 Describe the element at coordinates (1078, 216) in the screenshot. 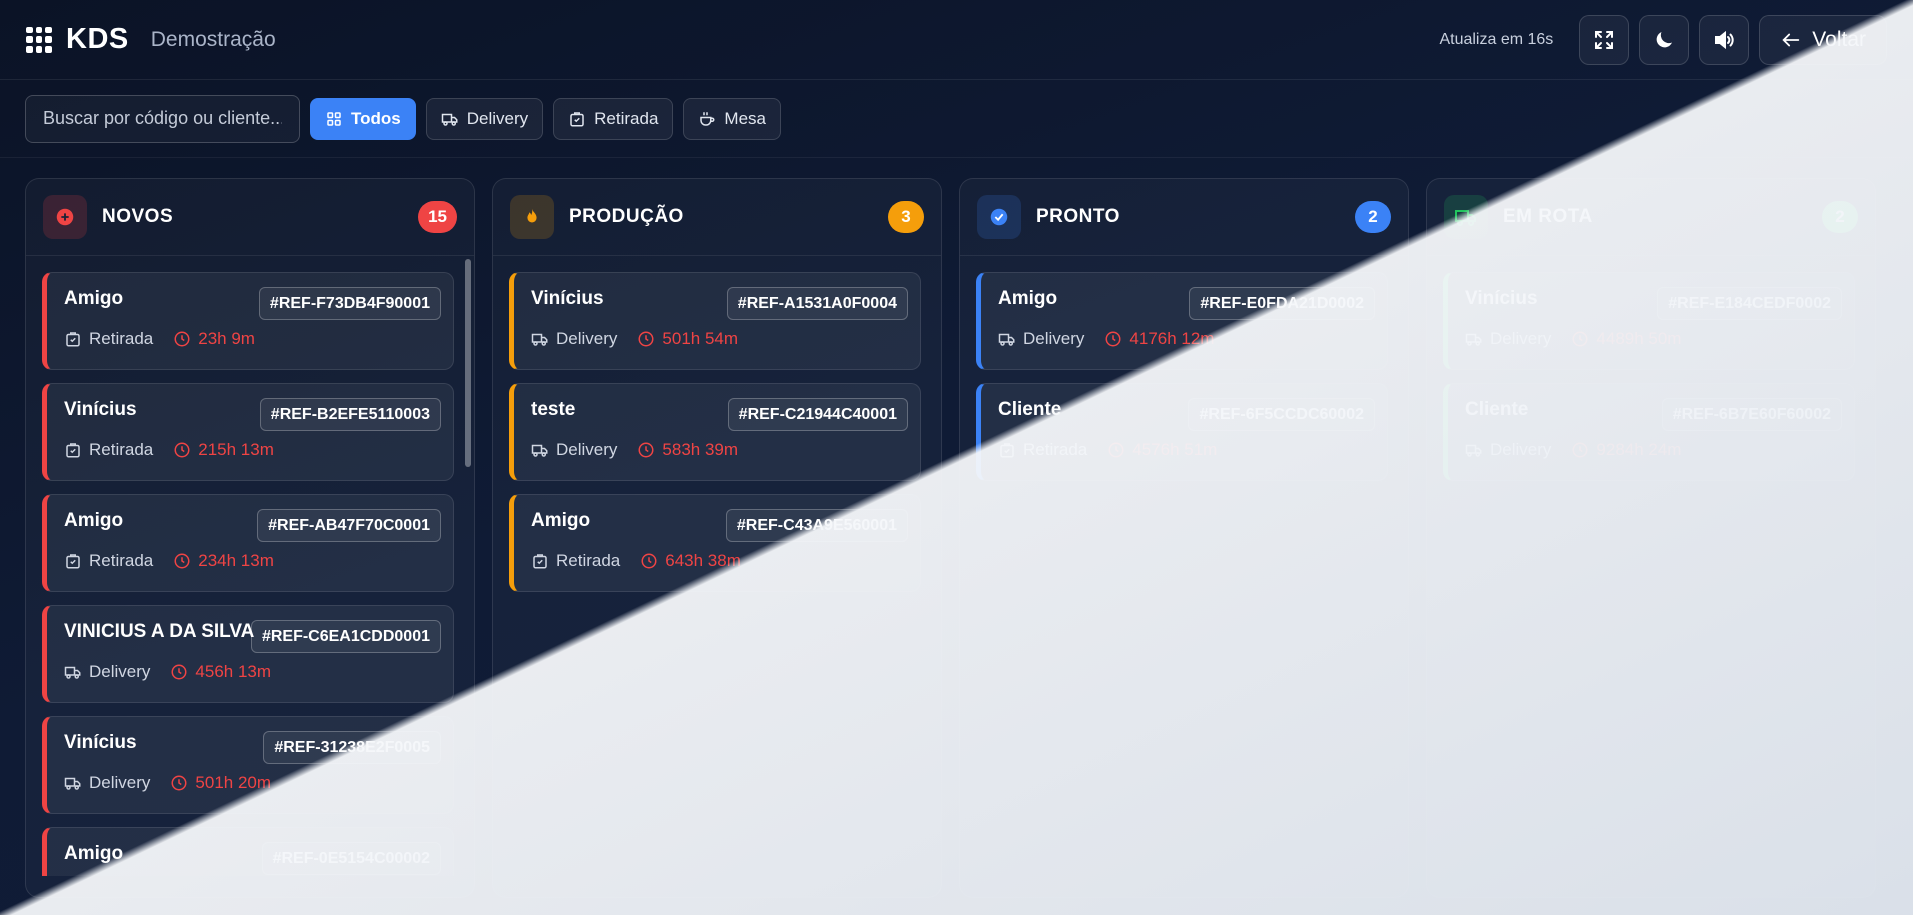

I see `column-title: PRONTO` at that location.